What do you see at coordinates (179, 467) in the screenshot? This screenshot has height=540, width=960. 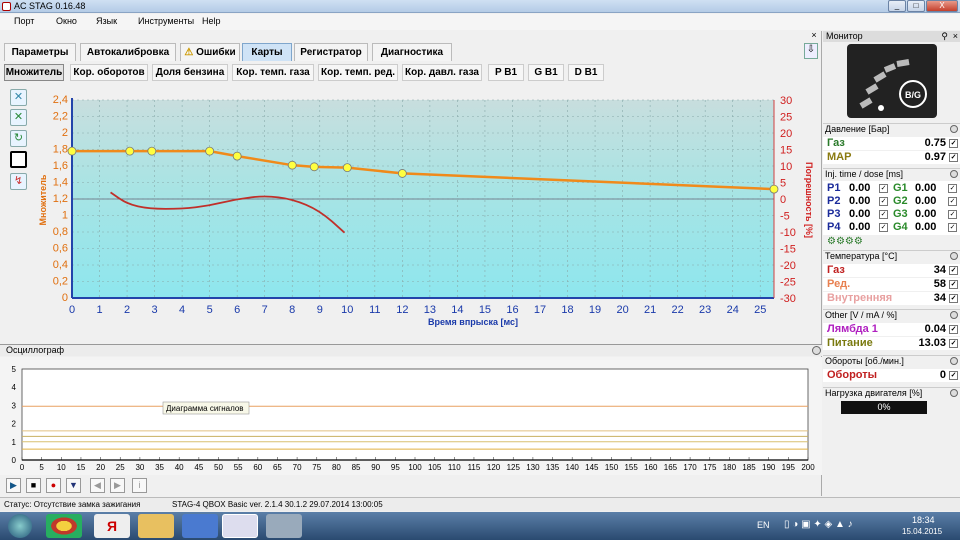 I see `osc-x-tick-label: 40` at bounding box center [179, 467].